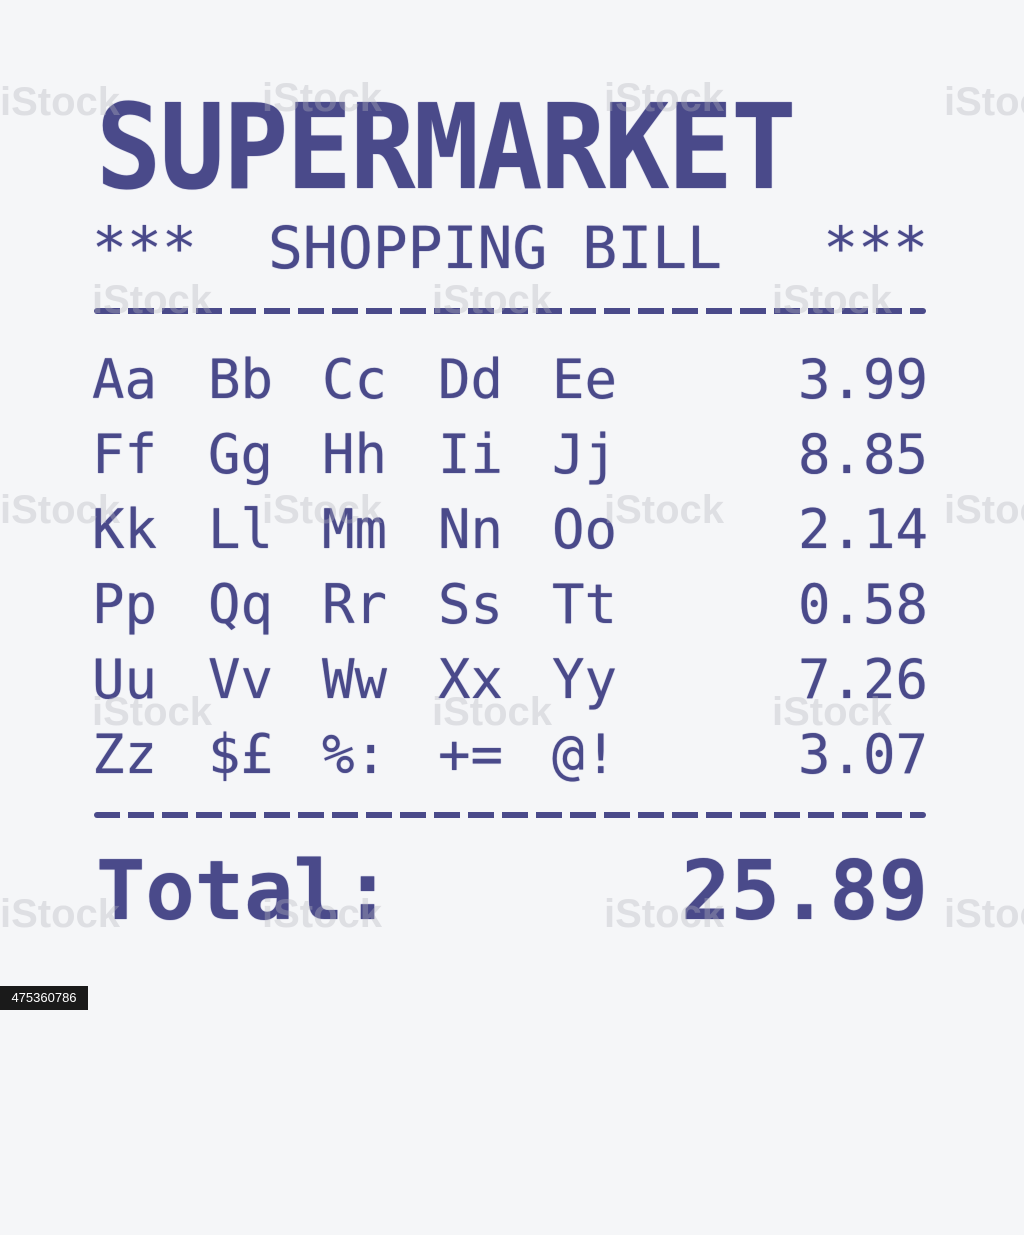 The image size is (1024, 1235). What do you see at coordinates (241, 604) in the screenshot?
I see `item-char-pair: Qq` at bounding box center [241, 604].